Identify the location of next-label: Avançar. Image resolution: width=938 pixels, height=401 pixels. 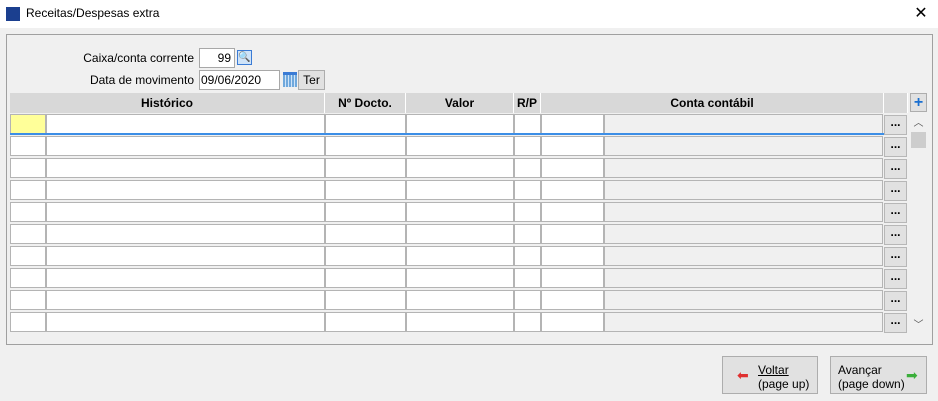
(860, 370).